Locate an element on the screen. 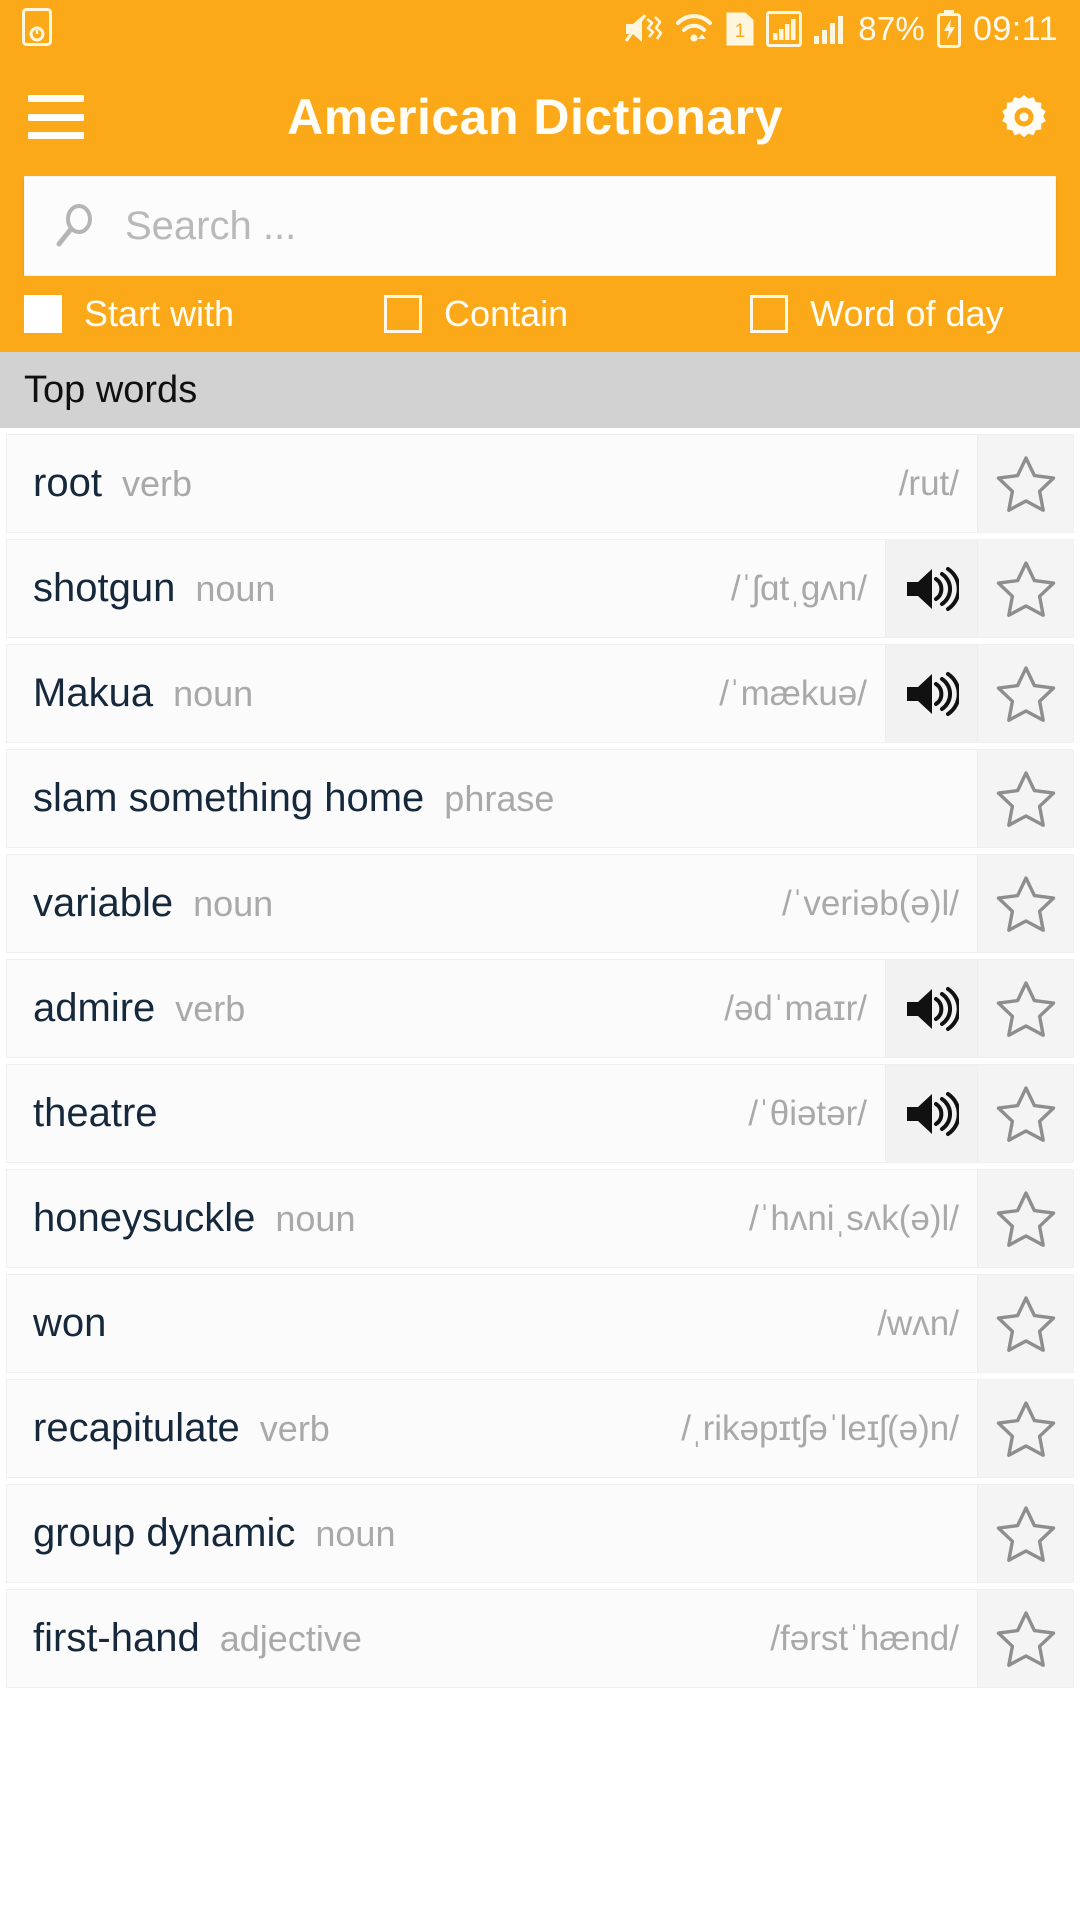  phonetic-label: /ədˈmaɪr/ is located at coordinates (795, 1008).